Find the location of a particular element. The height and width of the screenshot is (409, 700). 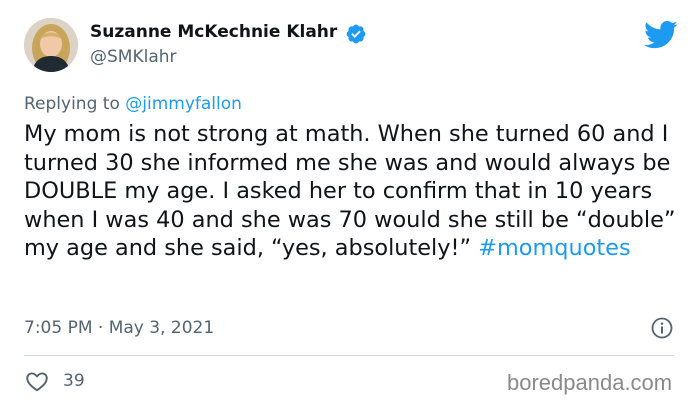

twitter-bird-icon is located at coordinates (661, 35).